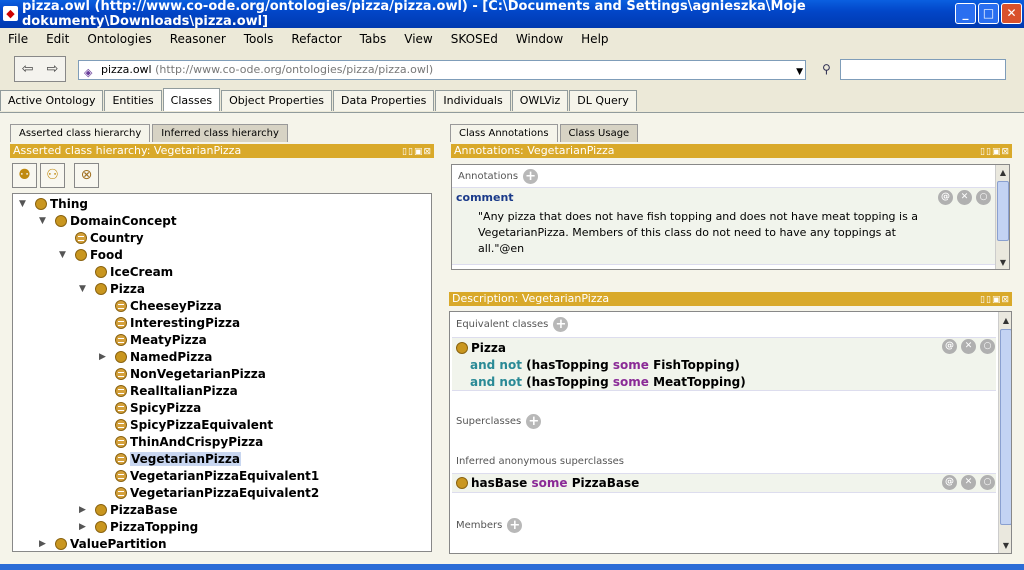 The image size is (1024, 570). Describe the element at coordinates (112, 288) in the screenshot. I see `tree-node: ▼ Pizza` at that location.